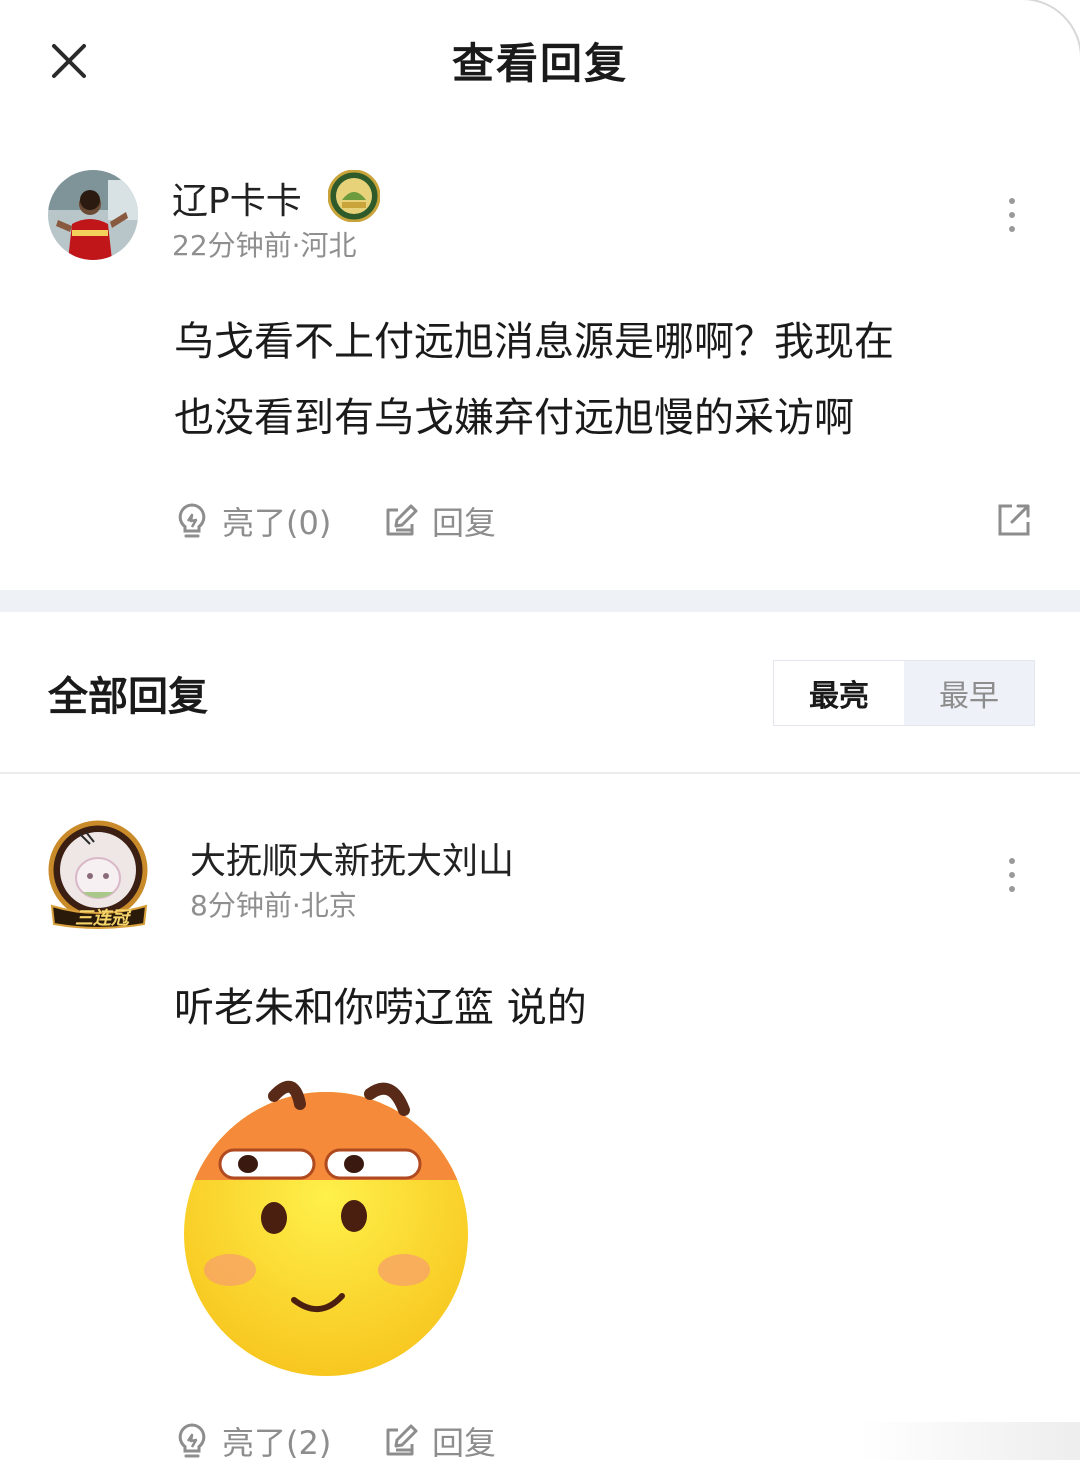  What do you see at coordinates (102, 918) in the screenshot?
I see `avatar-badge-text: 三连冠` at bounding box center [102, 918].